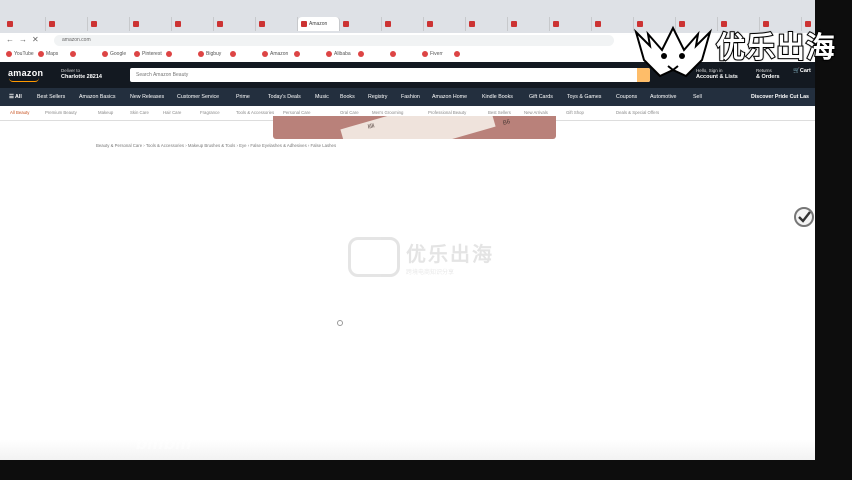  I want to click on nav-promo-link: Discover Pride Cut Las, so click(780, 97).